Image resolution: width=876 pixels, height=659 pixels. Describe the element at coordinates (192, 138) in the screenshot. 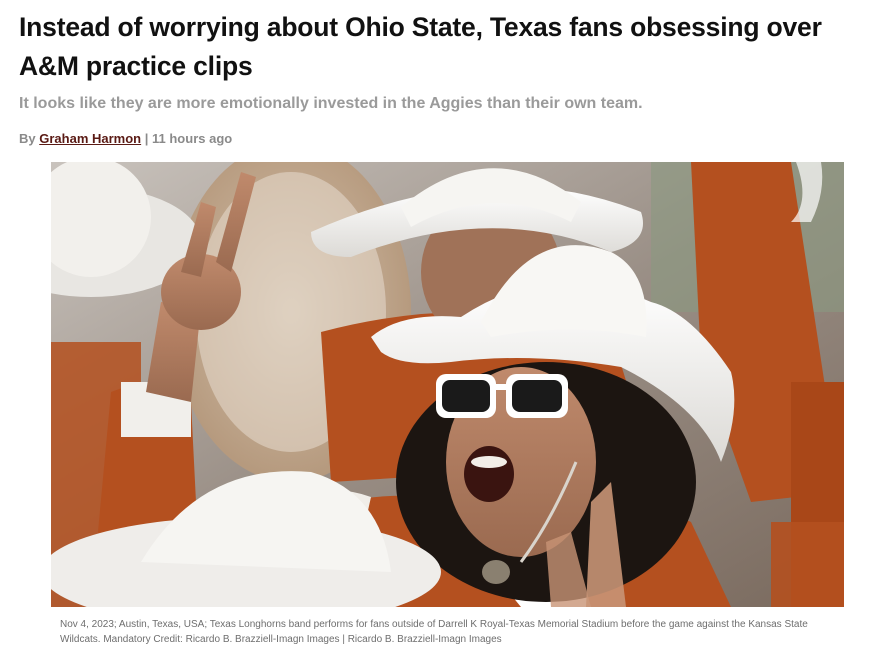

I see `byline-timestamp: 11 hours ago` at that location.